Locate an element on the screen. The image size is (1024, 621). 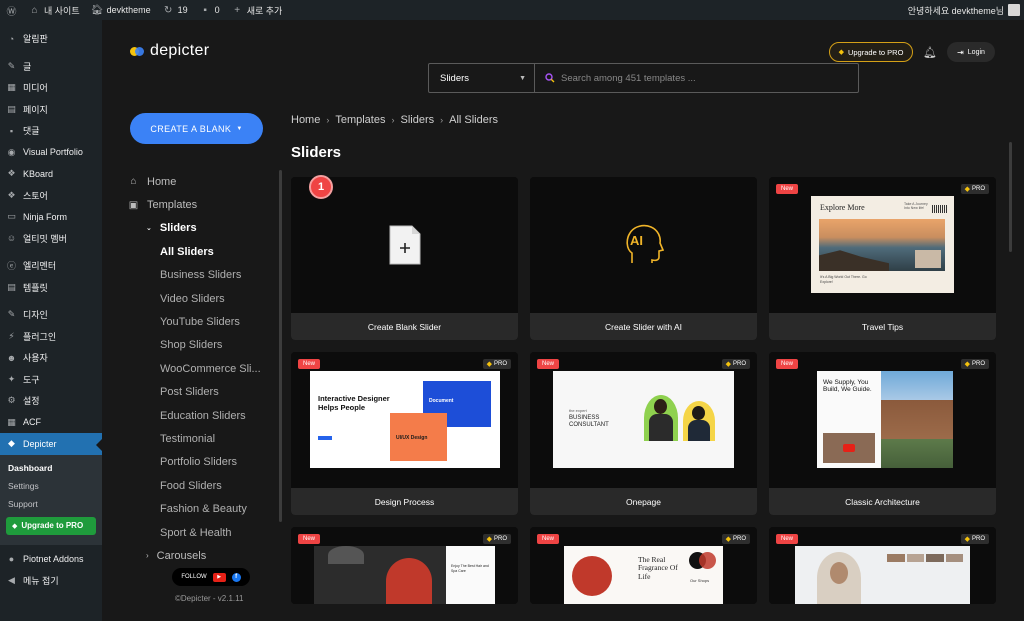
new-content-link: + 새로 추가 is located at coordinates (257, 10).